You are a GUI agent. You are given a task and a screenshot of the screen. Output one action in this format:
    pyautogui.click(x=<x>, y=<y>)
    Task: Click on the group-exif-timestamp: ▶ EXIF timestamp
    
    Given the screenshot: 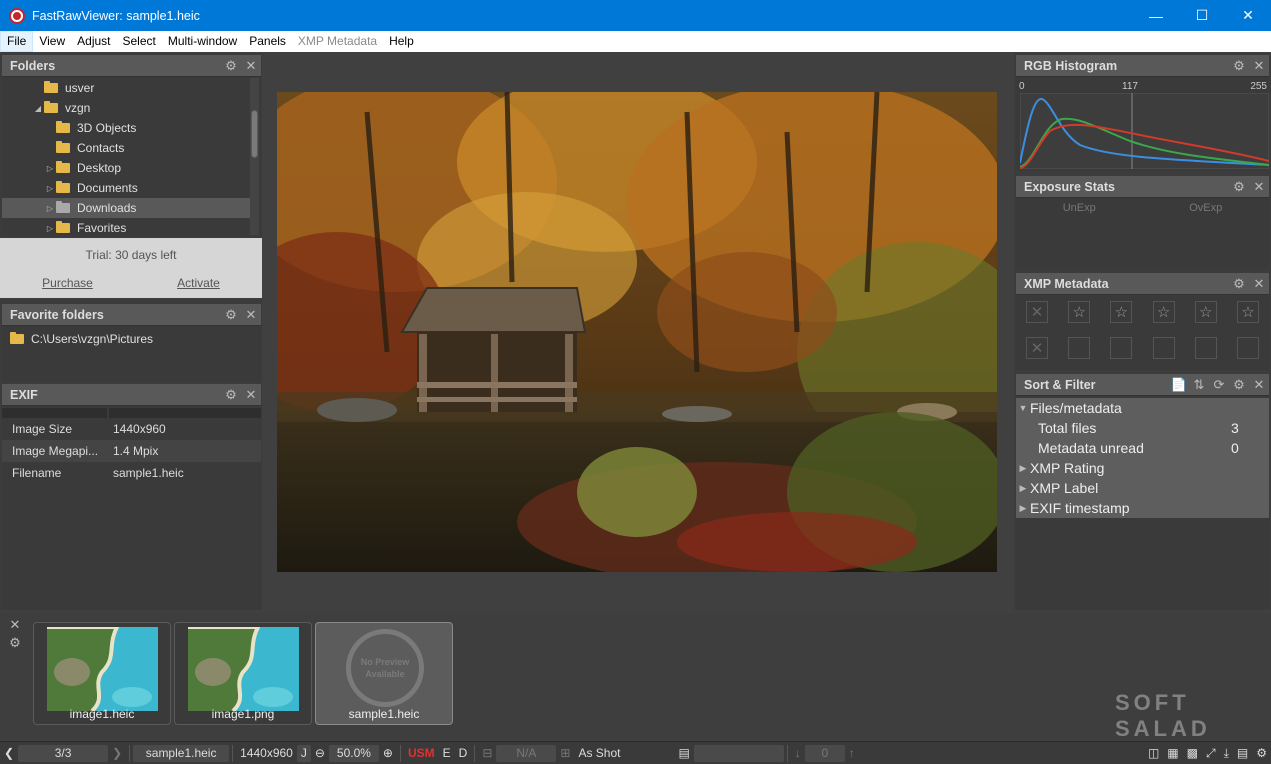 What is the action you would take?
    pyautogui.click(x=1142, y=508)
    